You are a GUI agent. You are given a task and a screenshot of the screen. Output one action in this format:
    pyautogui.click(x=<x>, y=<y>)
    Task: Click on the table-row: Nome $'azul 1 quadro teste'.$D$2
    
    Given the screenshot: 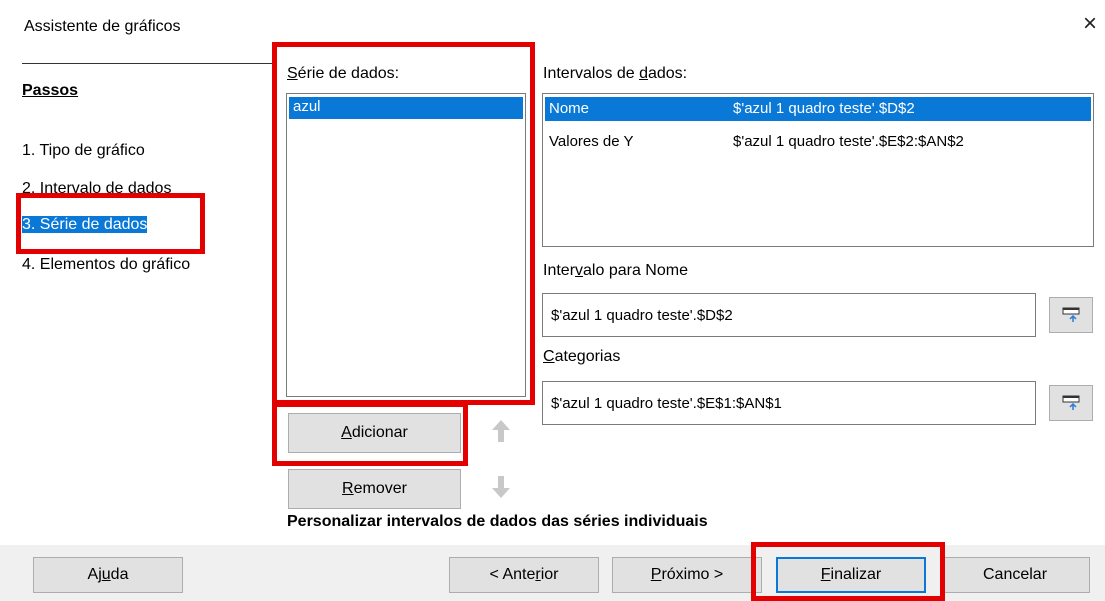 What is the action you would take?
    pyautogui.click(x=818, y=109)
    